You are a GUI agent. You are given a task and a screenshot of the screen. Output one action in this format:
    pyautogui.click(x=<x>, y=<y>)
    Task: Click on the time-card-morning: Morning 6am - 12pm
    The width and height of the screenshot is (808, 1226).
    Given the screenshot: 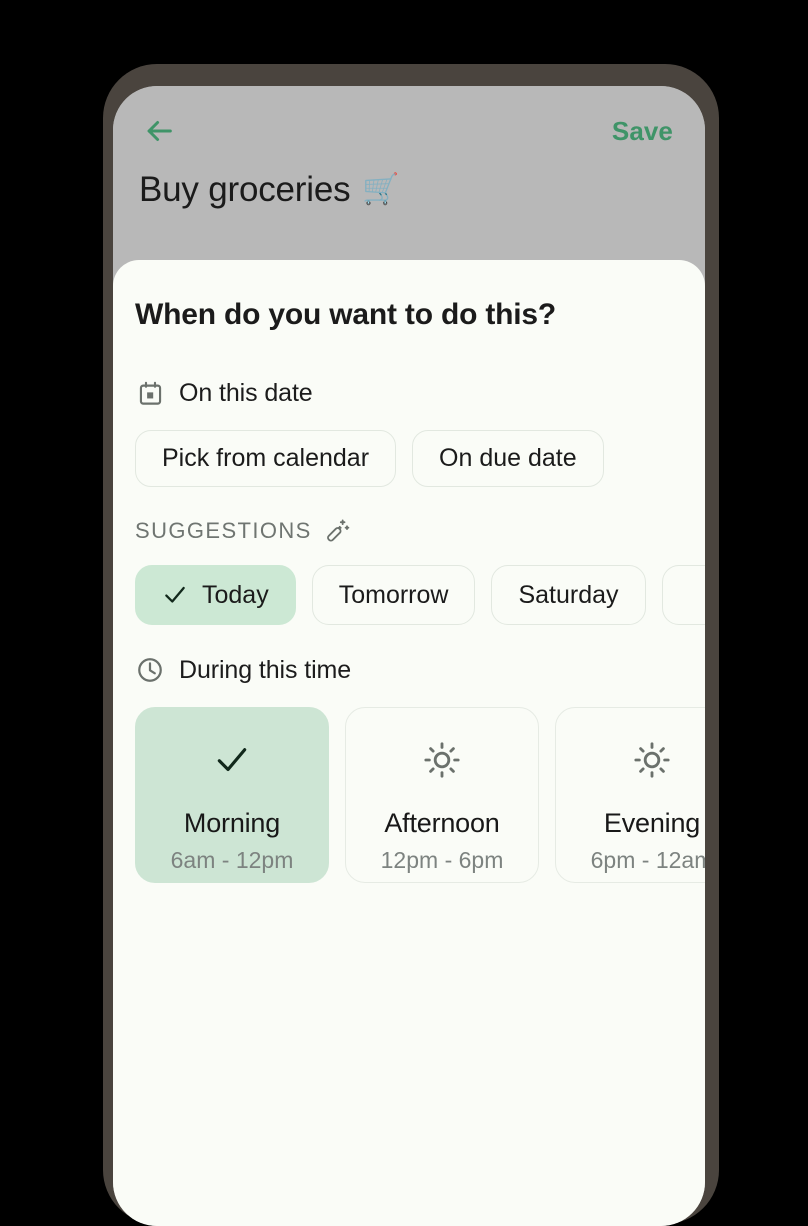 What is the action you would take?
    pyautogui.click(x=232, y=795)
    